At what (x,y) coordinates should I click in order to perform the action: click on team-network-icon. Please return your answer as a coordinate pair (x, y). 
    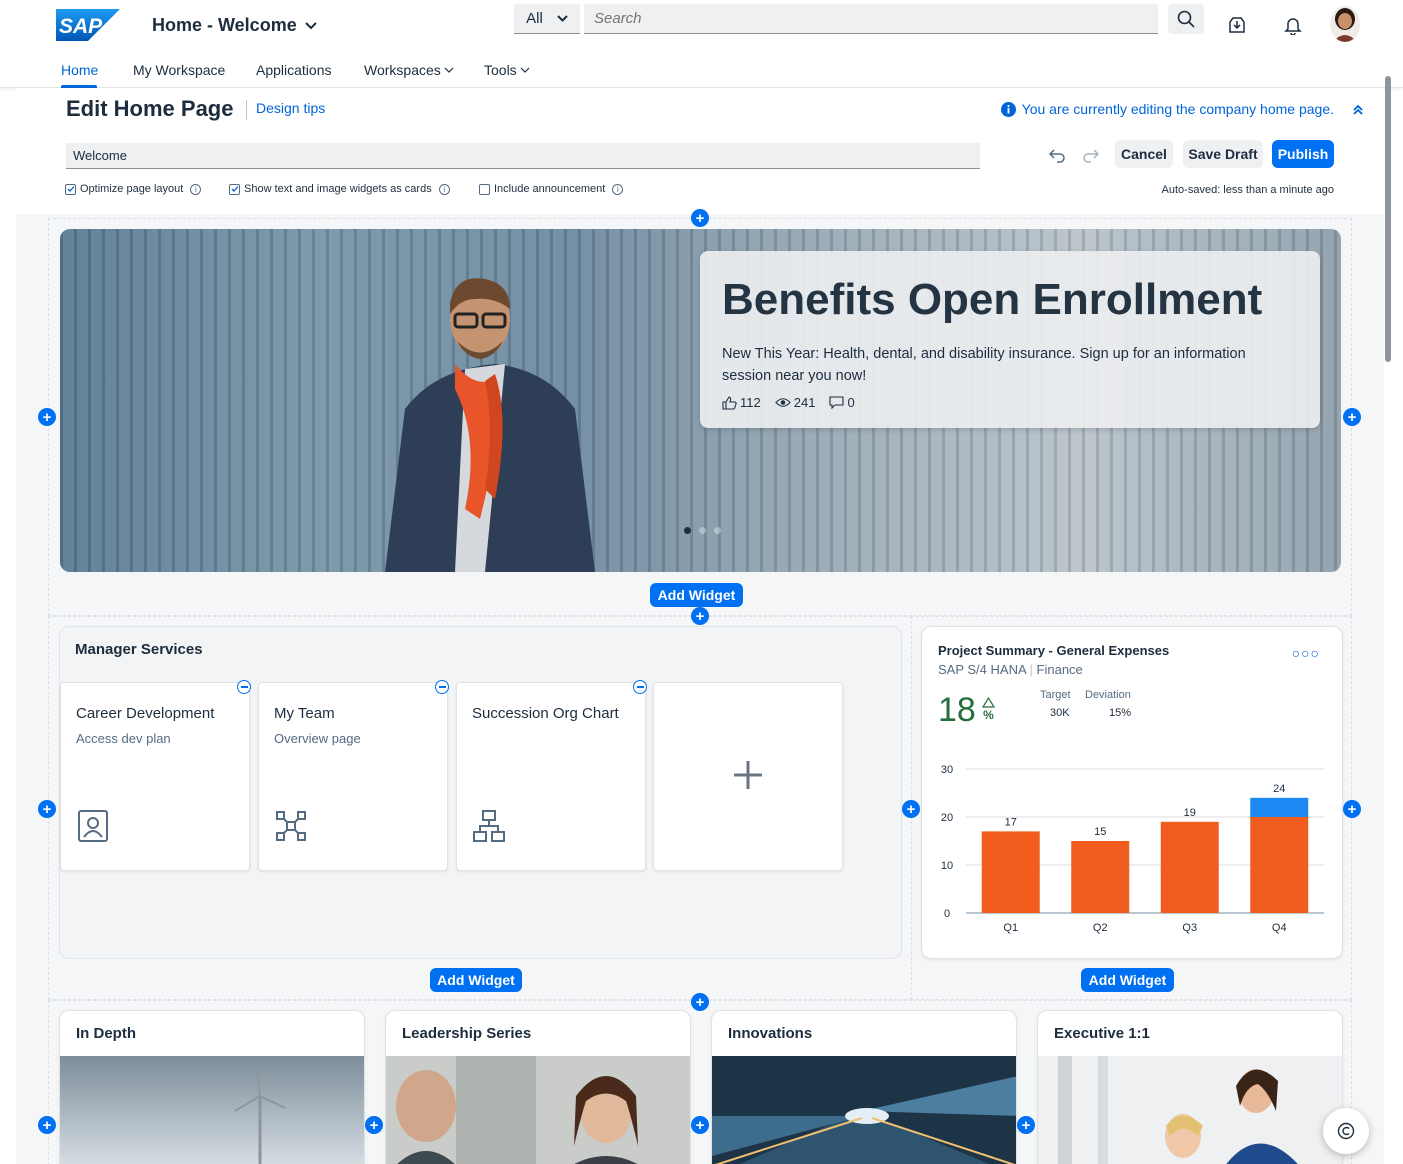
    Looking at the image, I should click on (291, 826).